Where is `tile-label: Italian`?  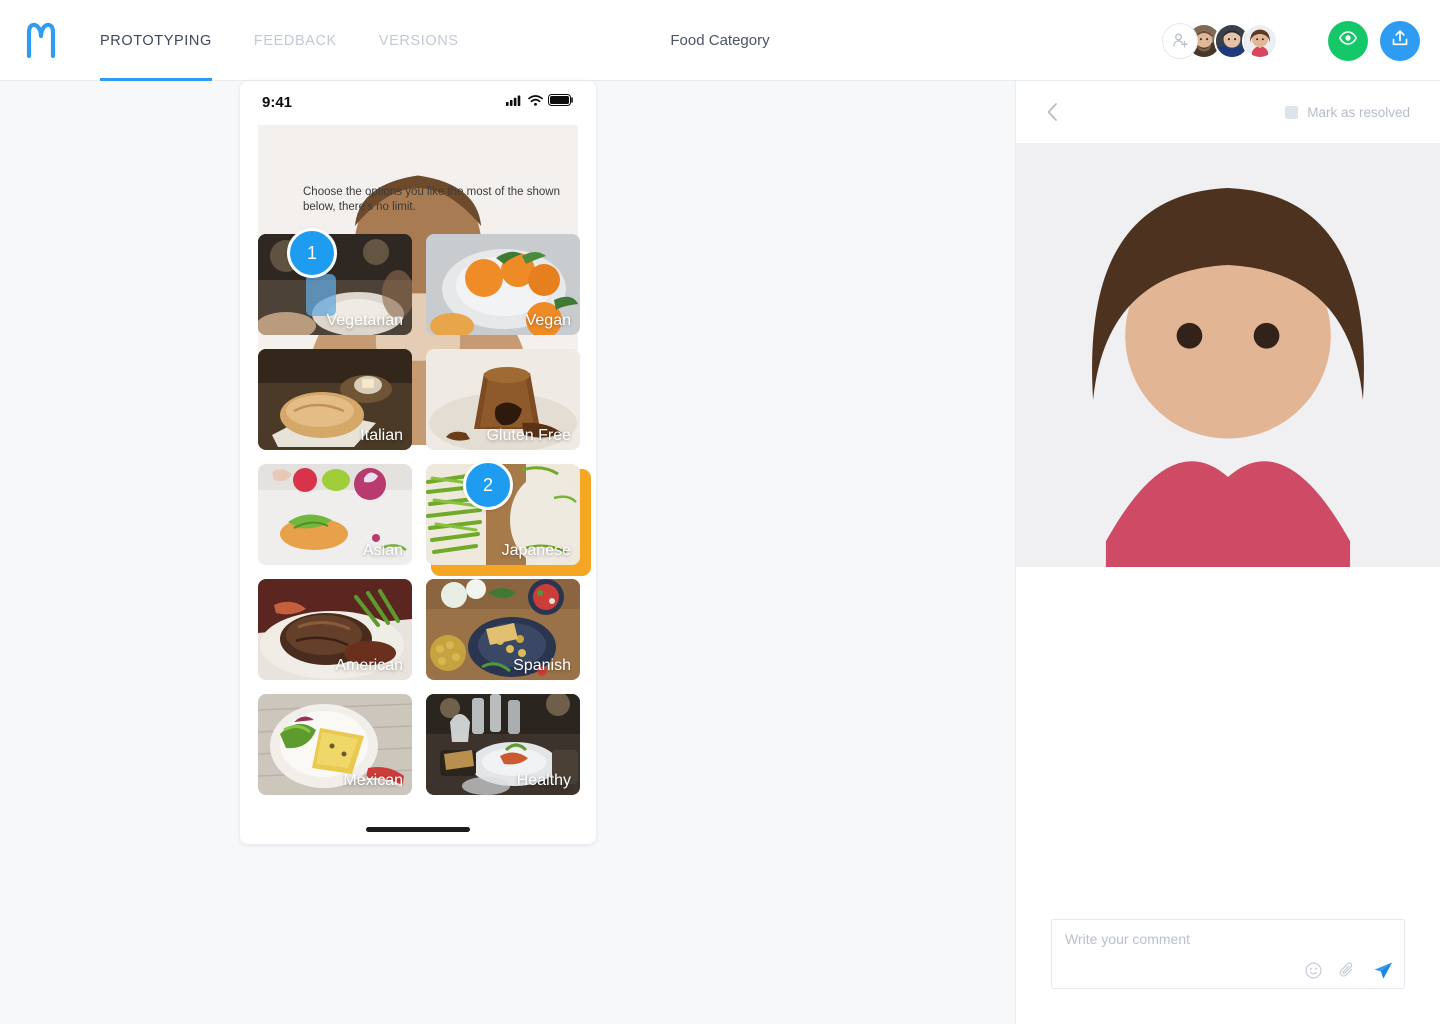 tile-label: Italian is located at coordinates (381, 435).